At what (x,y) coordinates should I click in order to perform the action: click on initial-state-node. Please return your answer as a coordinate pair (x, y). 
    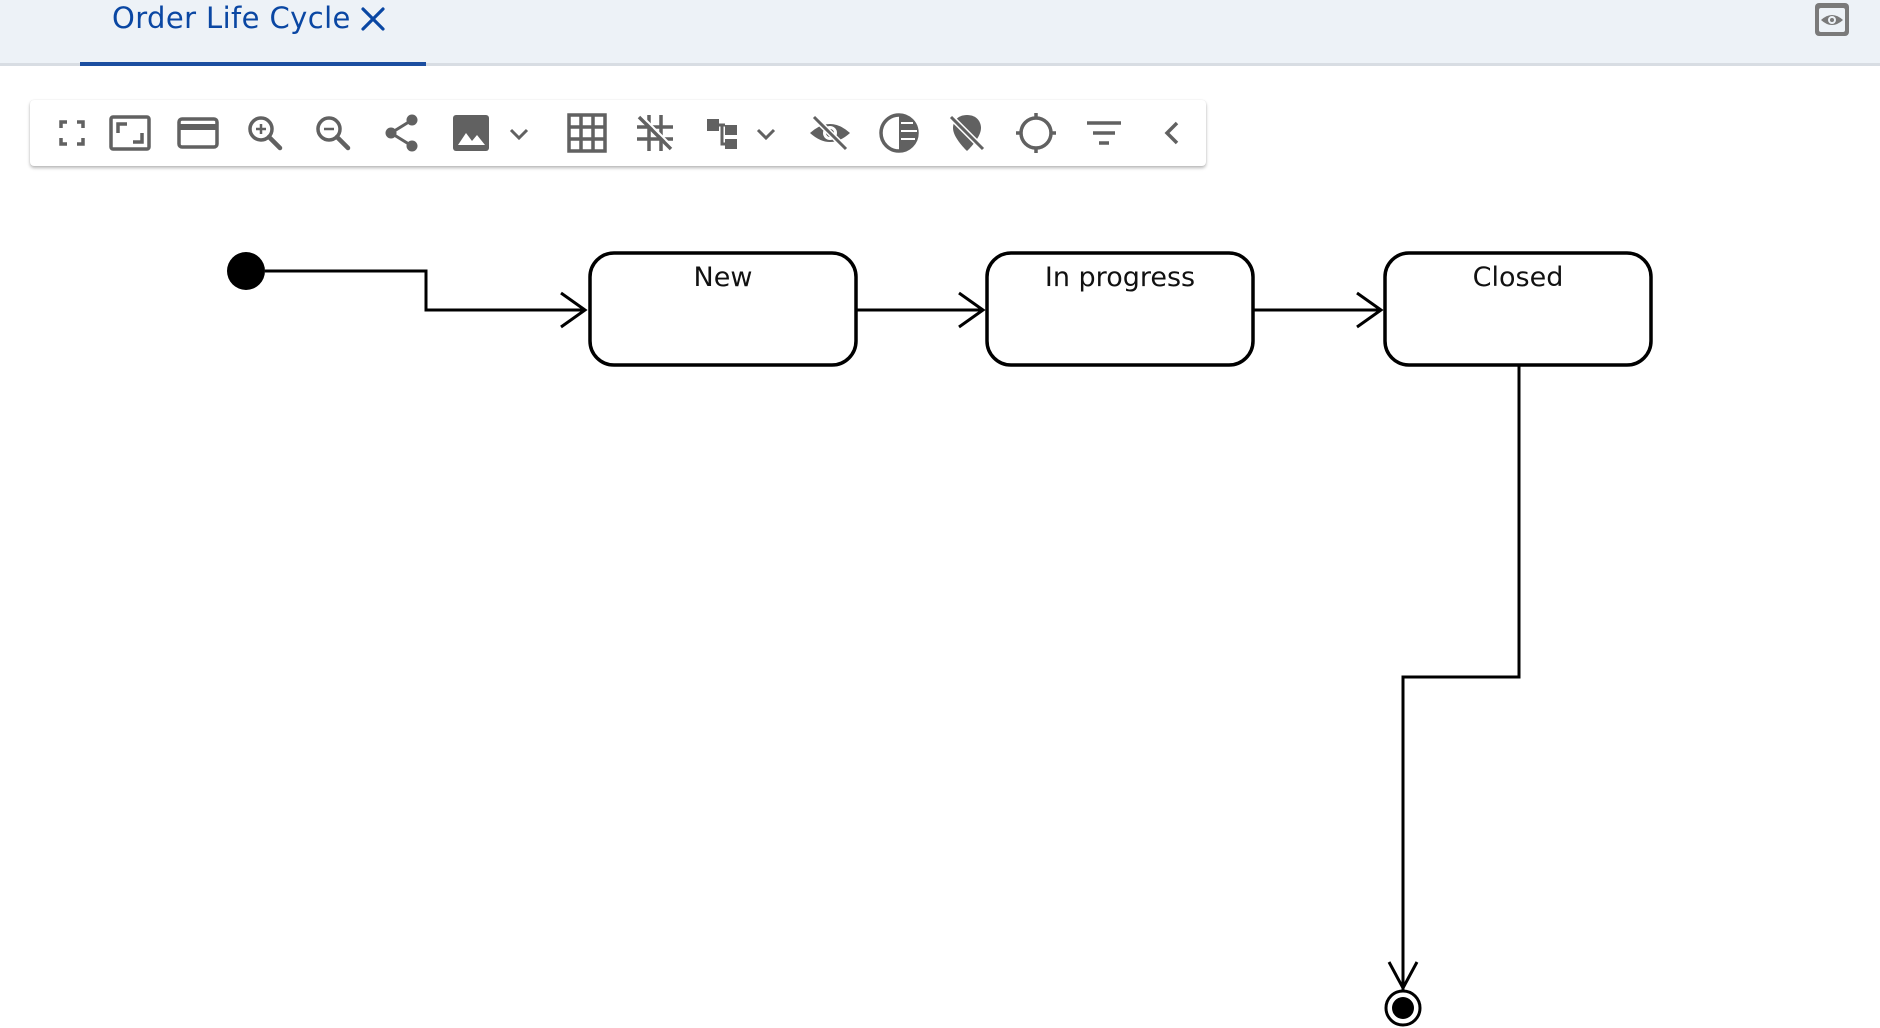
    Looking at the image, I should click on (246, 271).